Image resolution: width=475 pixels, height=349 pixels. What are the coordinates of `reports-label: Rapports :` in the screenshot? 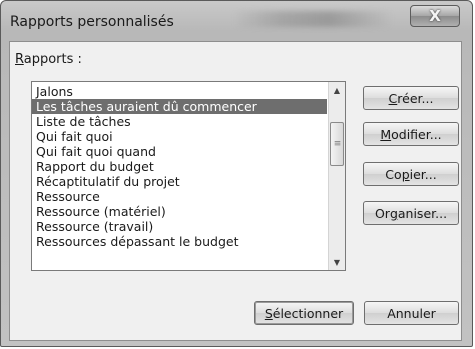 It's located at (48, 59).